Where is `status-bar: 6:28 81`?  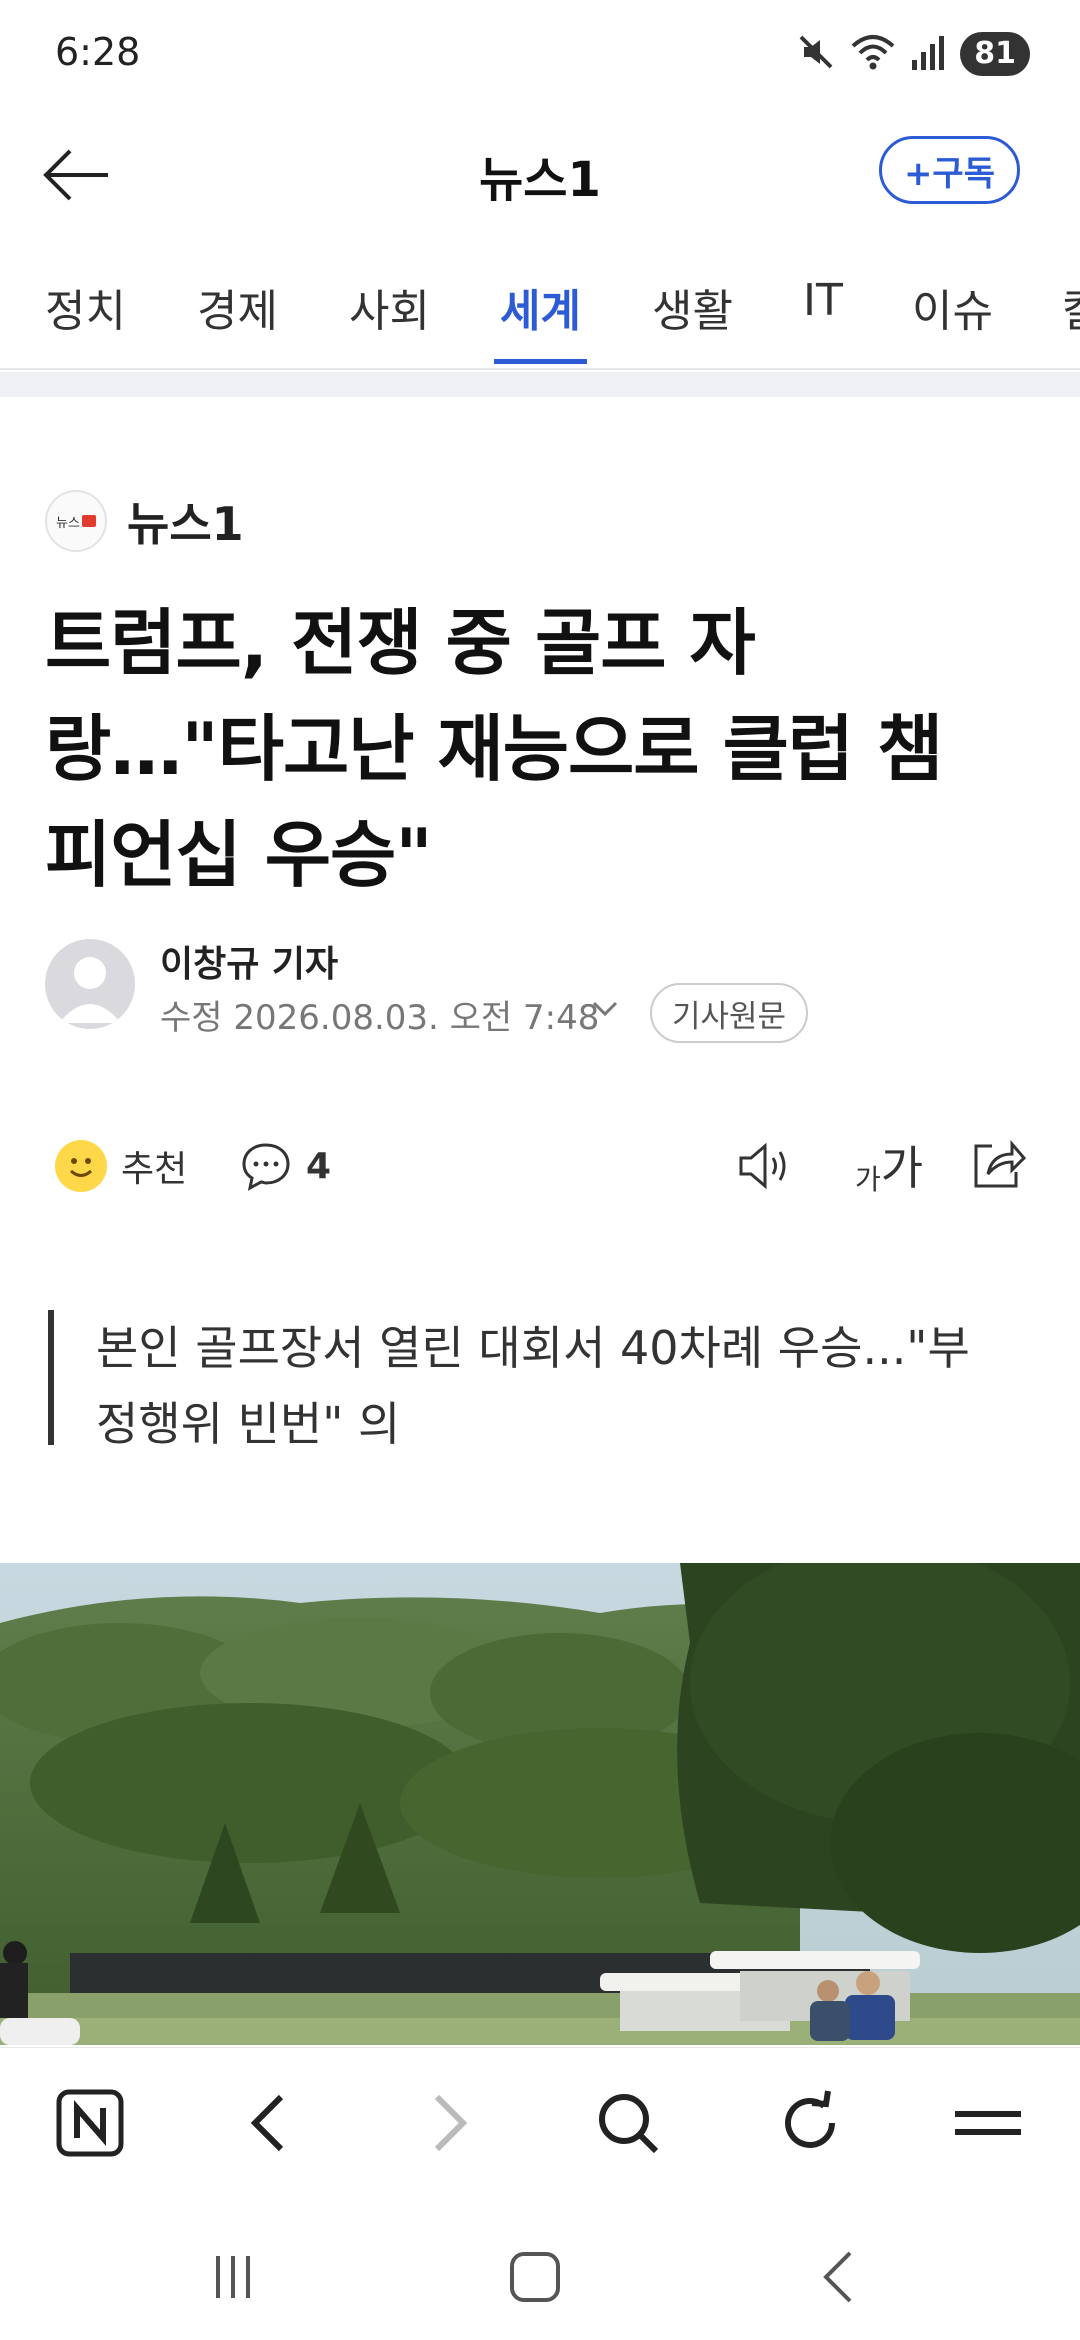 status-bar: 6:28 81 is located at coordinates (540, 55).